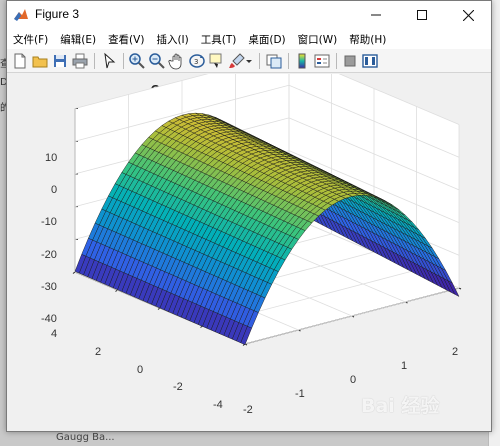 The image size is (500, 446). What do you see at coordinates (300, 394) in the screenshot?
I see `x-tick-label: -1` at bounding box center [300, 394].